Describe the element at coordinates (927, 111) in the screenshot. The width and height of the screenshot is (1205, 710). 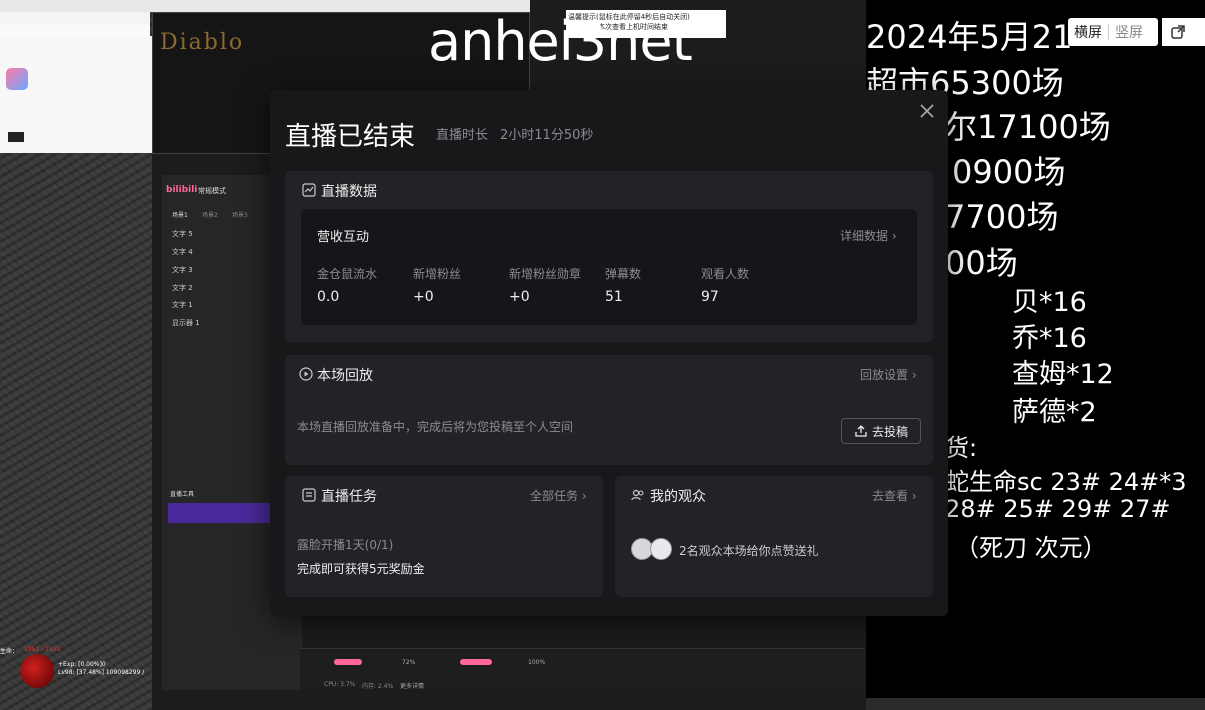
I see `close-icon` at that location.